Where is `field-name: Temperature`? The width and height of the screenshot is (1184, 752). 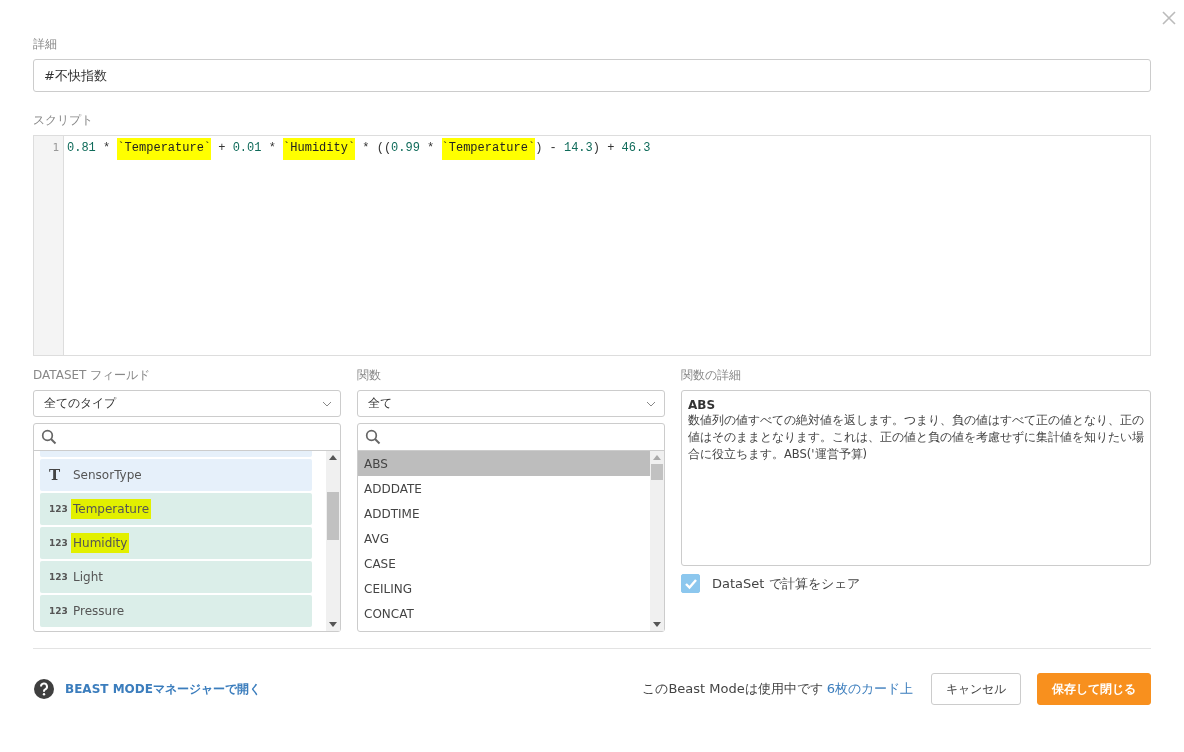 field-name: Temperature is located at coordinates (111, 509).